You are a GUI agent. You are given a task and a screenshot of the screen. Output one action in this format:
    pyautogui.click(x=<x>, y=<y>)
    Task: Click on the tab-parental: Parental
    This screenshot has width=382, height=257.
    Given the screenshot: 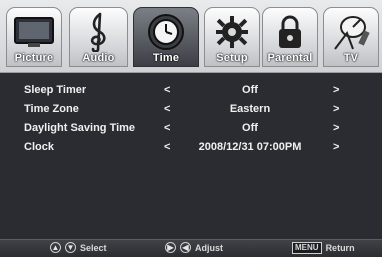 What is the action you would take?
    pyautogui.click(x=290, y=37)
    